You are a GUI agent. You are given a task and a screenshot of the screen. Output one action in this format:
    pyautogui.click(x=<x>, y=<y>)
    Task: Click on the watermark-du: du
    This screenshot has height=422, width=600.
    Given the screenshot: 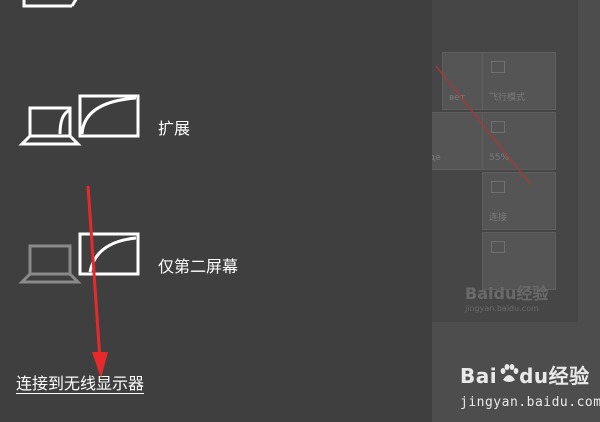 What is the action you would take?
    pyautogui.click(x=534, y=376)
    